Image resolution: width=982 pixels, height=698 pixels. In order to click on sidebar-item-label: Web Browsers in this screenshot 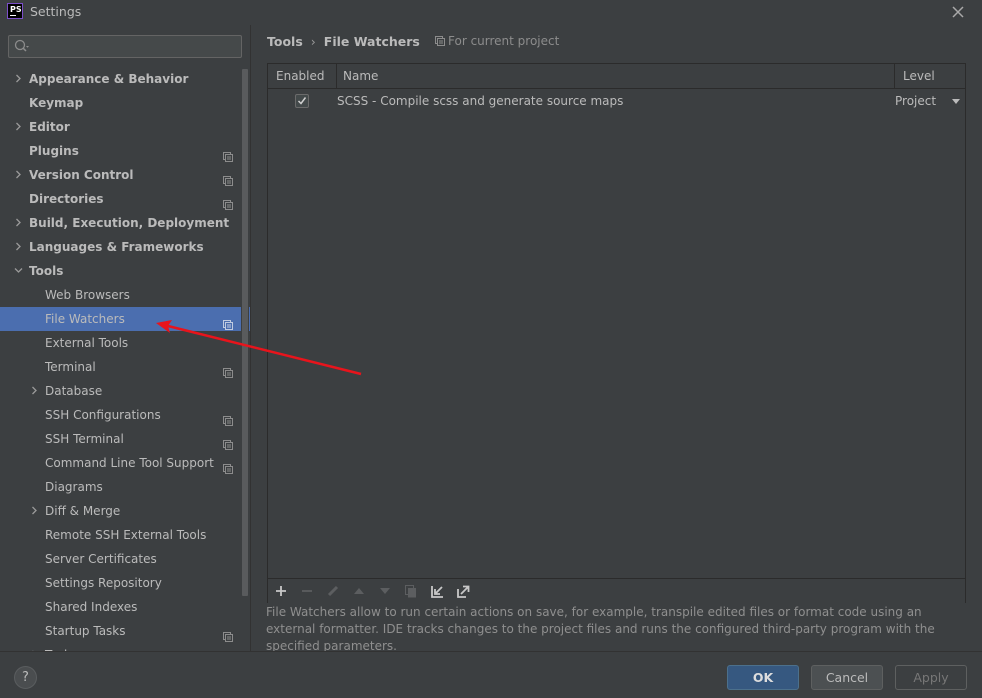, I will do `click(87, 295)`.